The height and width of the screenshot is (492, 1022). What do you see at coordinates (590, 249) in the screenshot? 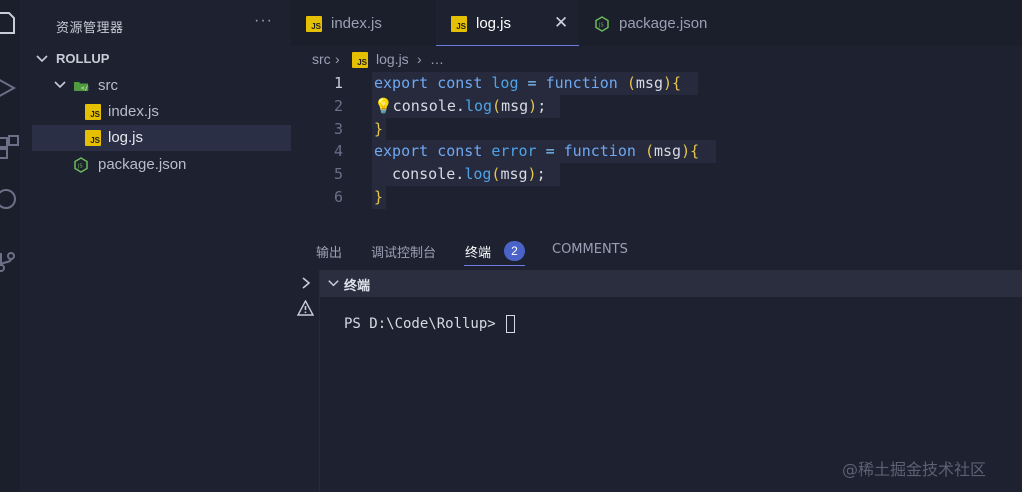
I see `tab-comments: COMMENTS` at bounding box center [590, 249].